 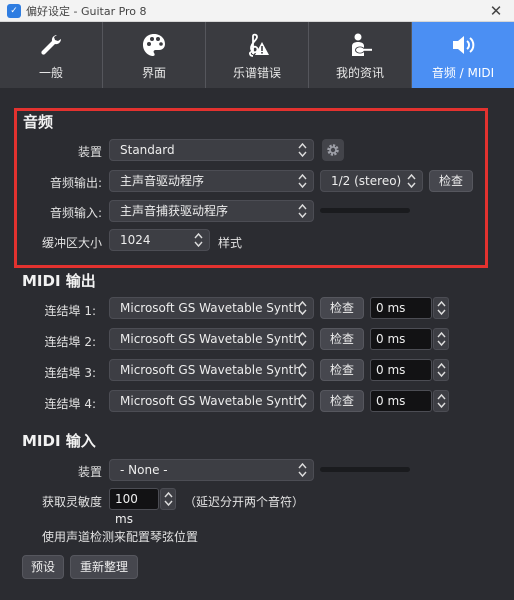 I want to click on tab-score-errors: 乐谱错误, so click(x=257, y=55).